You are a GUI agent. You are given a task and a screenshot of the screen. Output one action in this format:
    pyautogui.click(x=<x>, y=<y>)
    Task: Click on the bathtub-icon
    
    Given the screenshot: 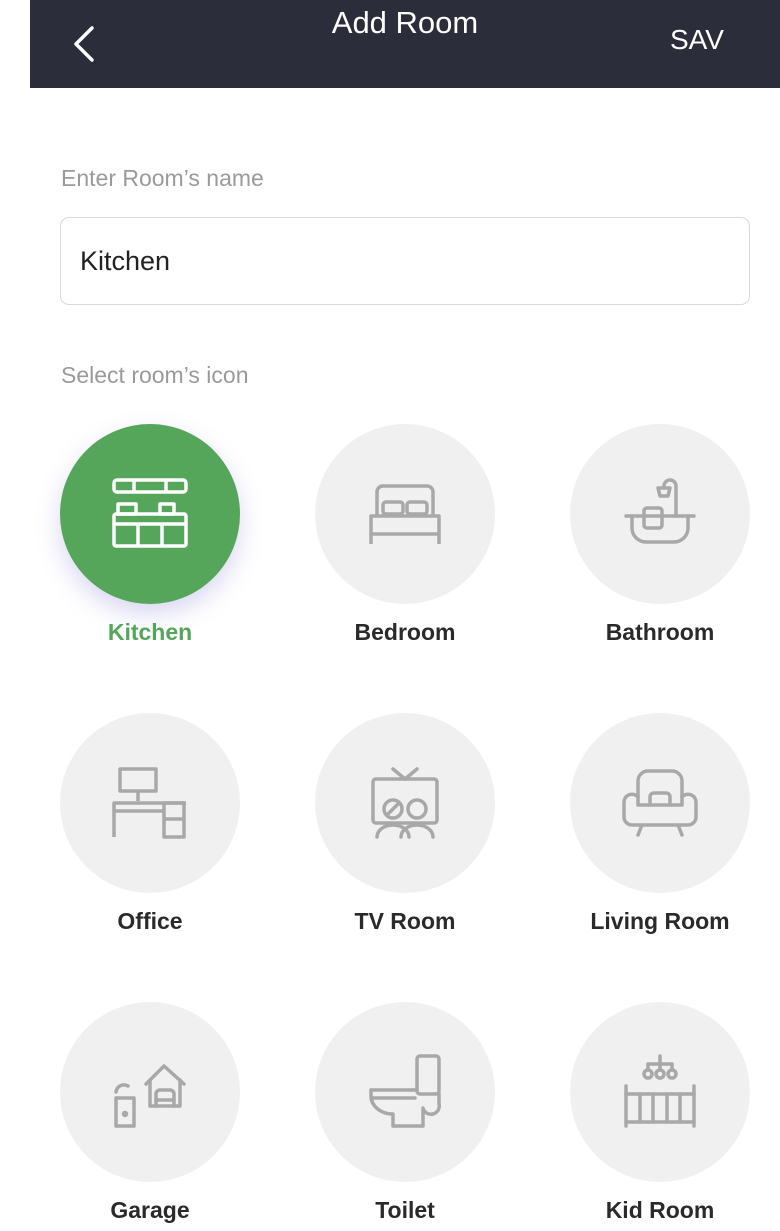 What is the action you would take?
    pyautogui.click(x=660, y=511)
    